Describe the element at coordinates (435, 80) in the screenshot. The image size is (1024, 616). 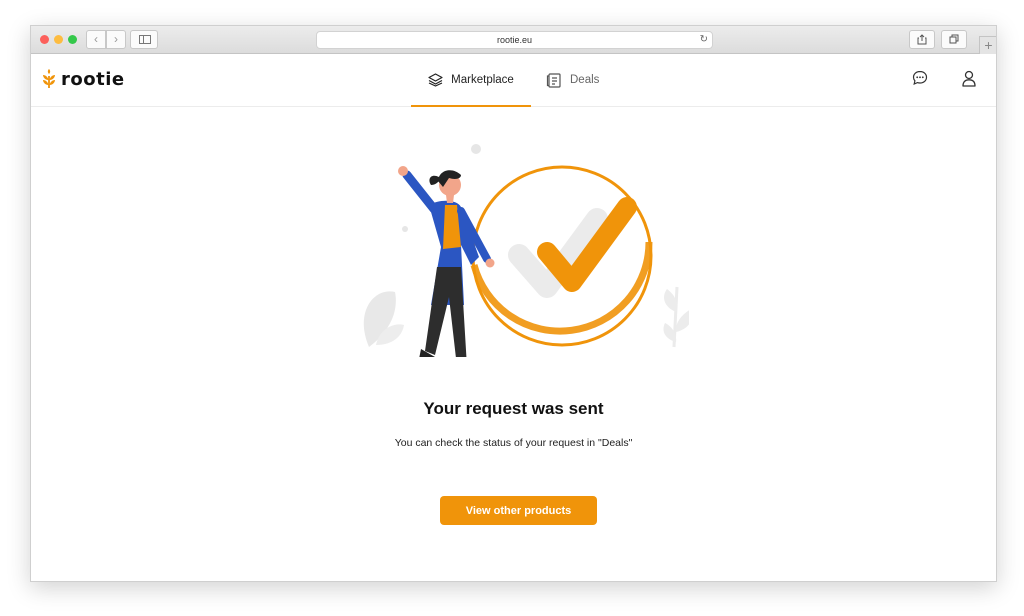
I see `layers-icon` at that location.